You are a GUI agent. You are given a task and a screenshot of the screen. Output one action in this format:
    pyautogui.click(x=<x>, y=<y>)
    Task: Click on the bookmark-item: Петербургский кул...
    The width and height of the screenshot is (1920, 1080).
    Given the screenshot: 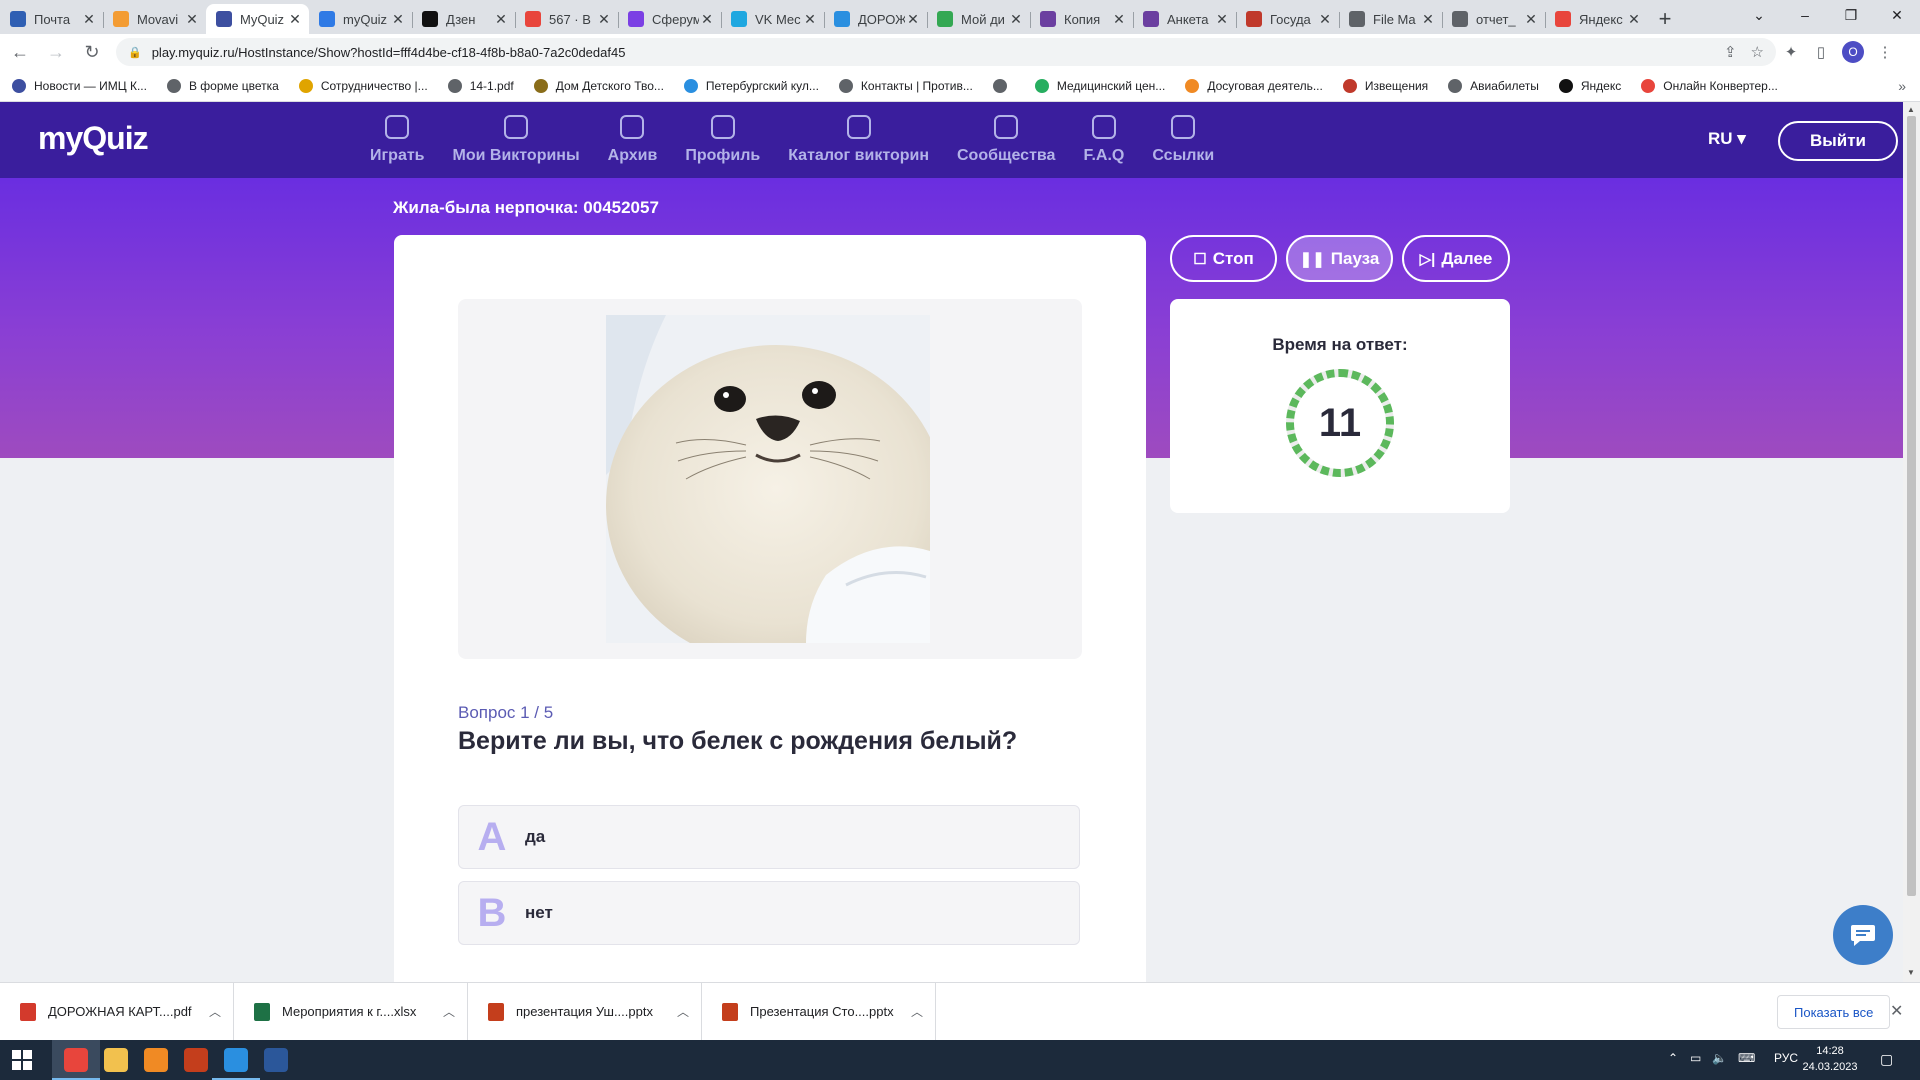 What is the action you would take?
    pyautogui.click(x=751, y=85)
    